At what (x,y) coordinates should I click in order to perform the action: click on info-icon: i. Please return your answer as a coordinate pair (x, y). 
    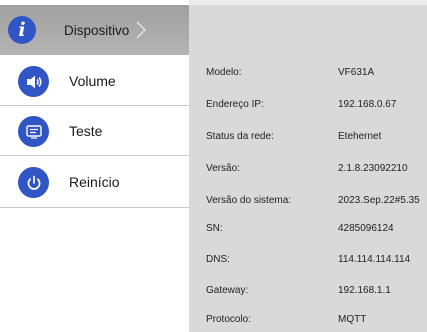
    Looking at the image, I should click on (22, 30).